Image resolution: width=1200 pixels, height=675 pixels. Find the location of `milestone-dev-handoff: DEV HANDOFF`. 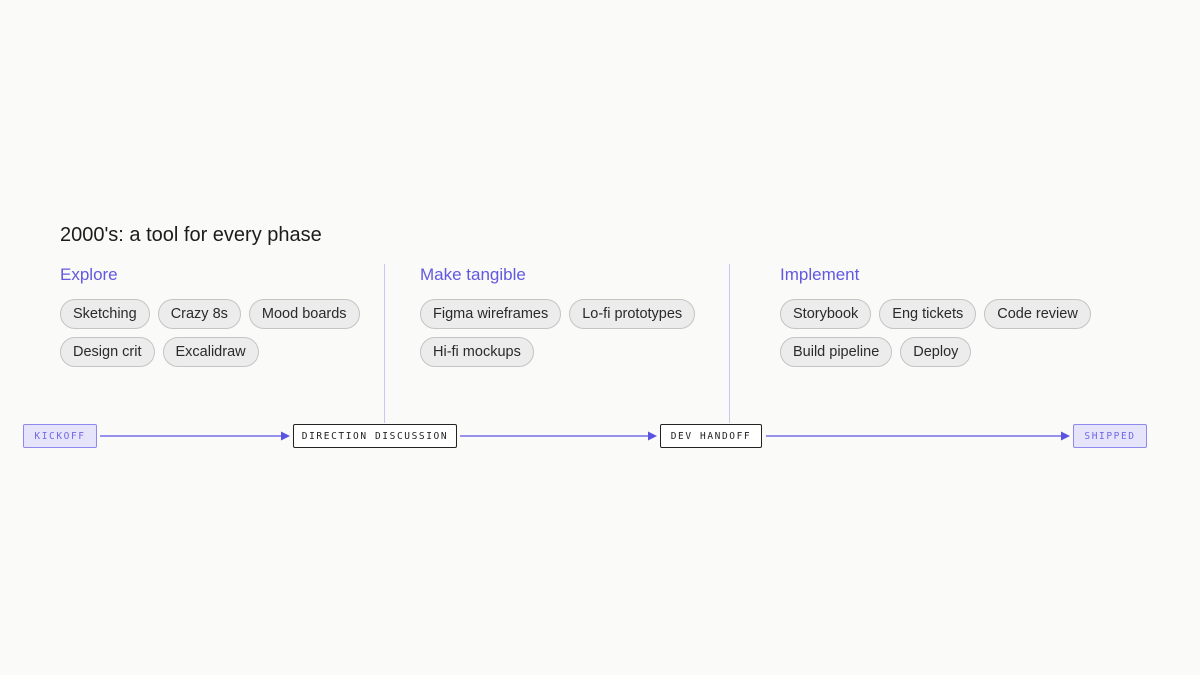

milestone-dev-handoff: DEV HANDOFF is located at coordinates (711, 436).